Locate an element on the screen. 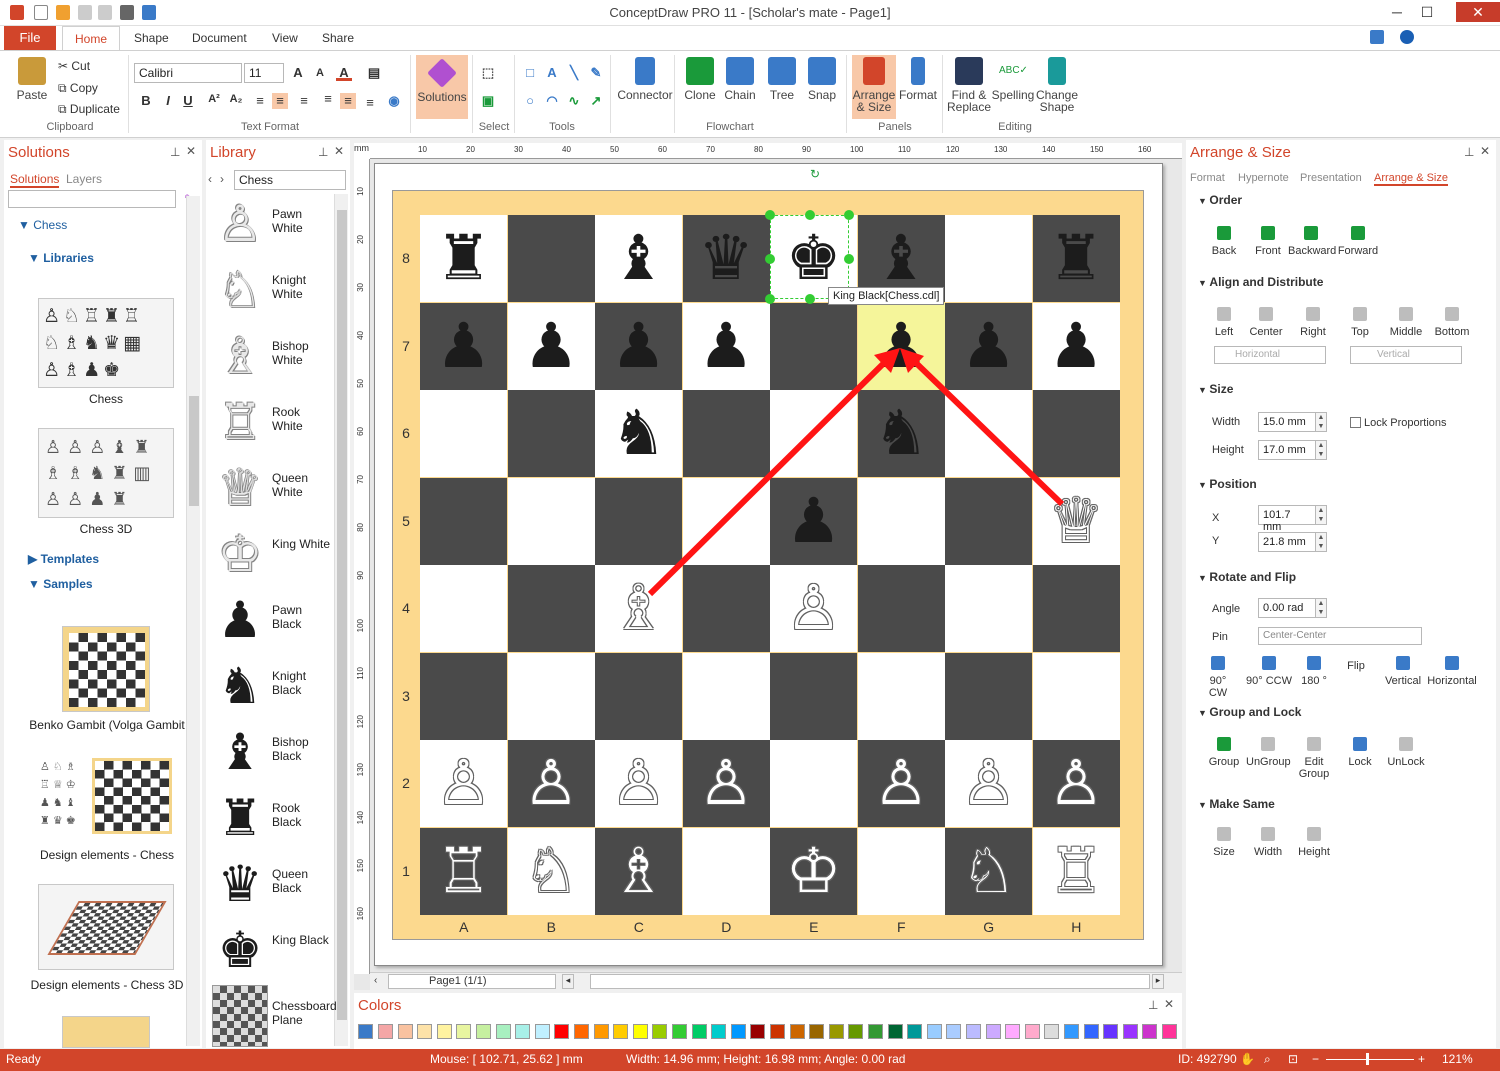 Image resolution: width=1500 pixels, height=1071 pixels. rectangle-tool-icon: □ is located at coordinates (530, 73).